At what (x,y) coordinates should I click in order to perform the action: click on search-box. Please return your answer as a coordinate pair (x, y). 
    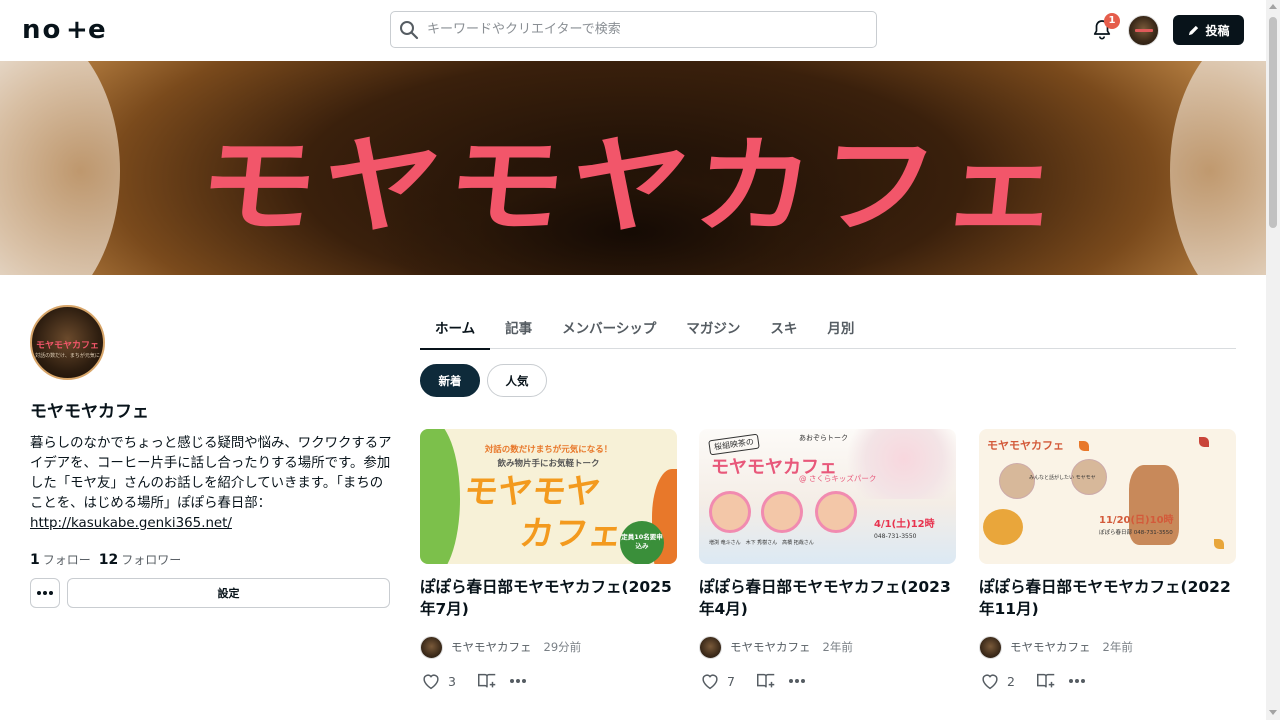
    Looking at the image, I should click on (633, 29).